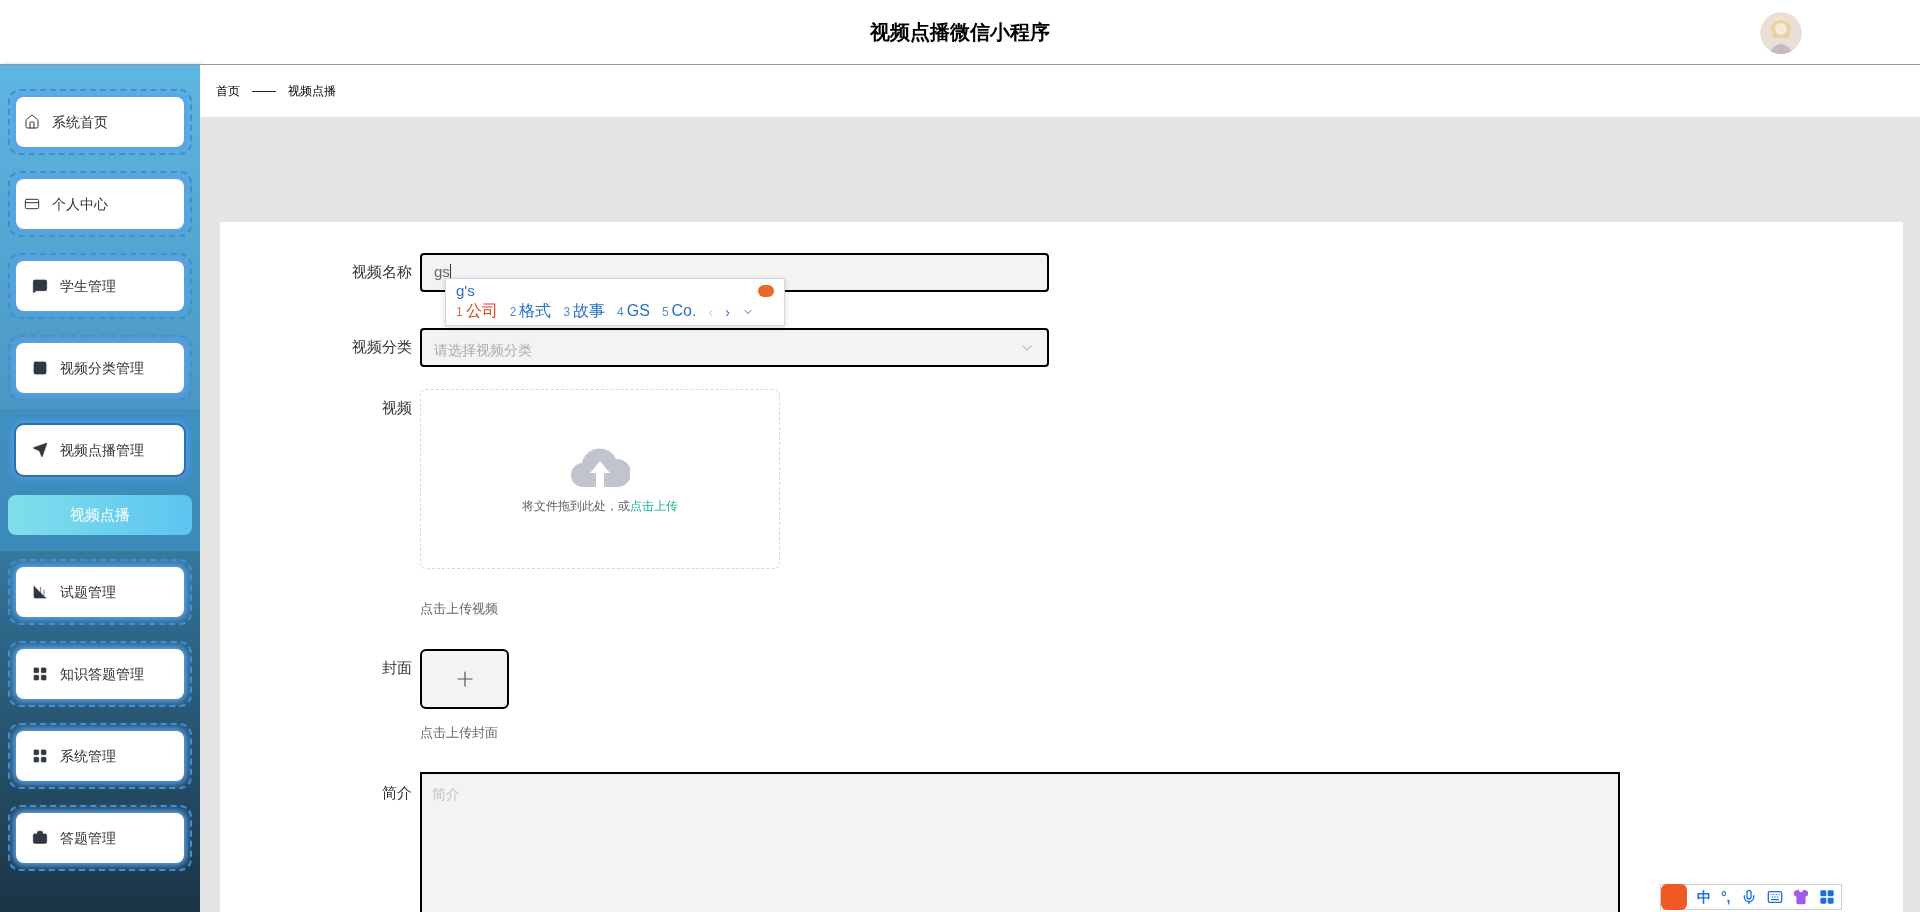 The width and height of the screenshot is (1920, 912). What do you see at coordinates (312, 91) in the screenshot?
I see `breadcrumb-item: 视频点播` at bounding box center [312, 91].